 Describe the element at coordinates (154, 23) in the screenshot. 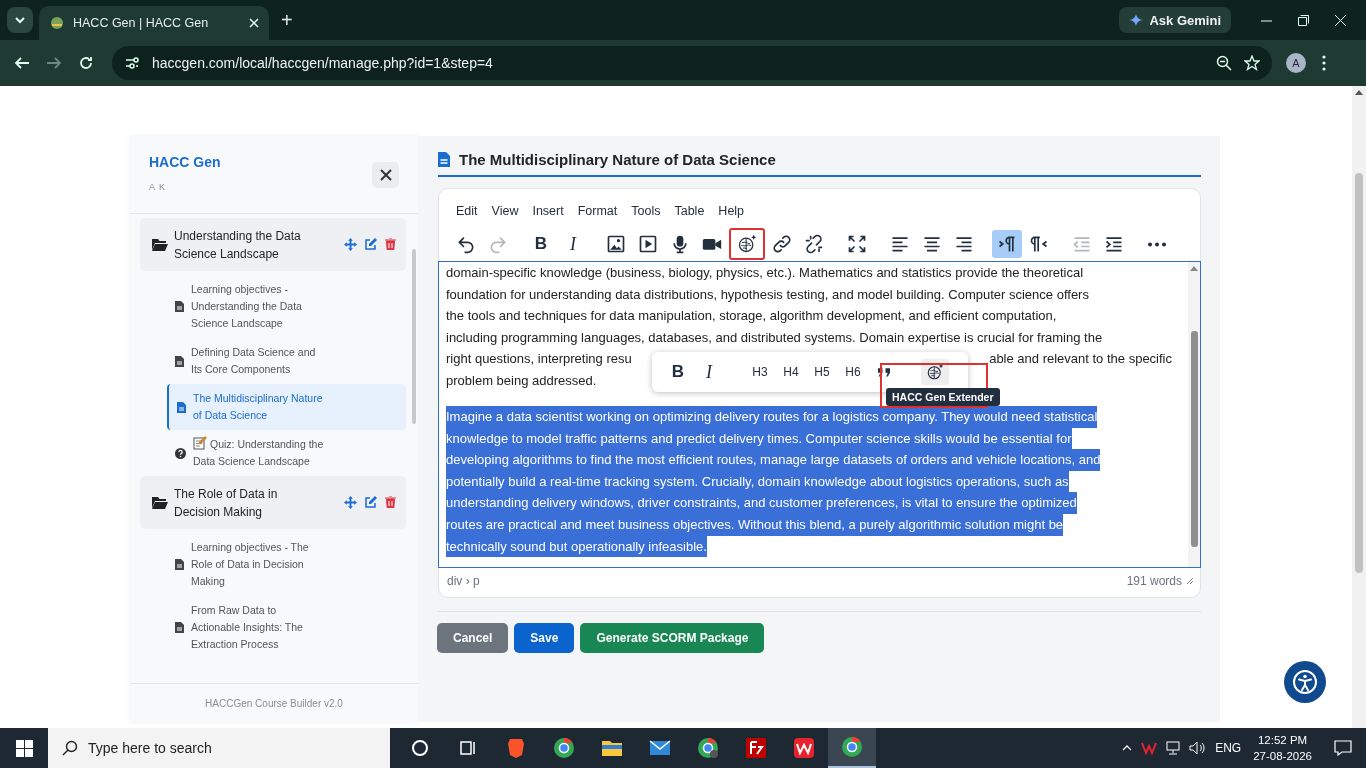

I see `browser-tab: HACC Gen | HACC Gen` at that location.